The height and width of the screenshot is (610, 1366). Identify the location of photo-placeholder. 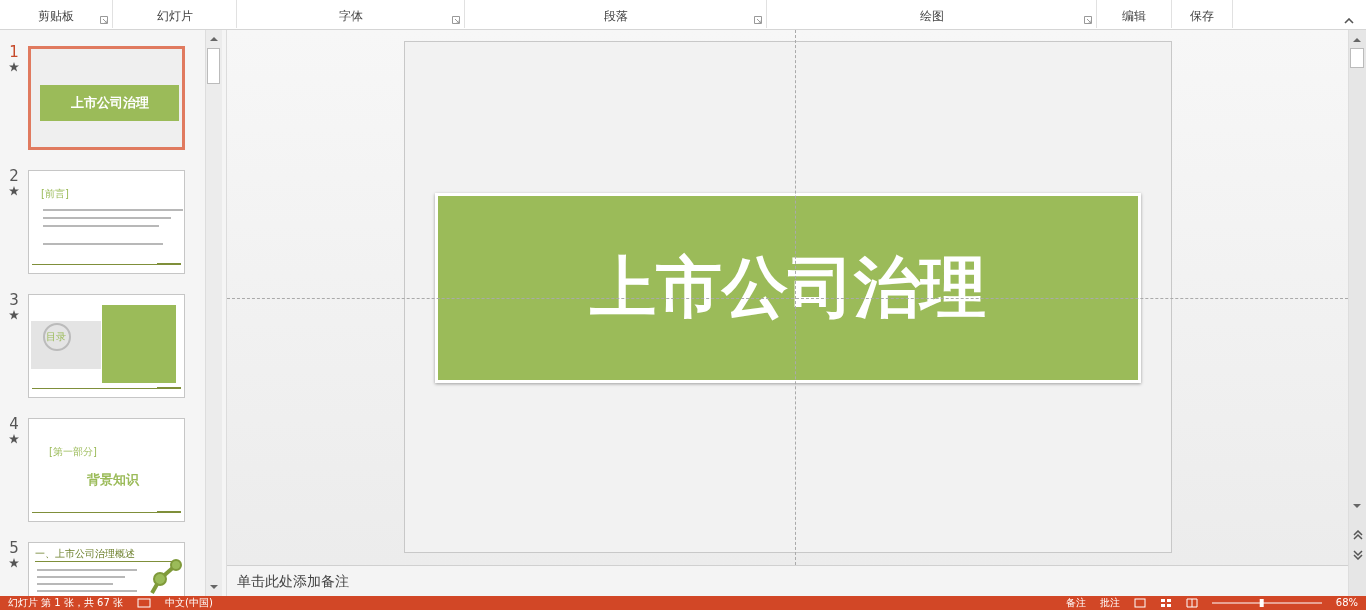
(66, 345).